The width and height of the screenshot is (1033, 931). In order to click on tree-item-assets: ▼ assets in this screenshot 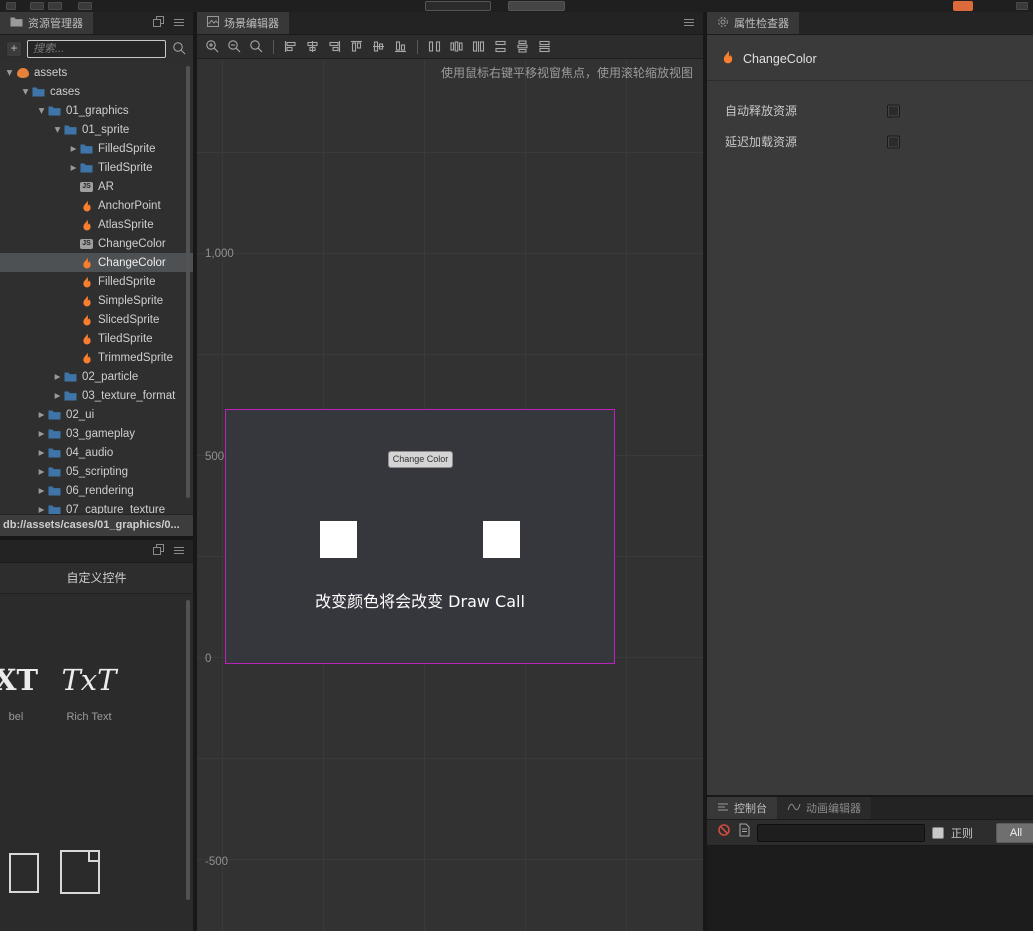, I will do `click(96, 72)`.